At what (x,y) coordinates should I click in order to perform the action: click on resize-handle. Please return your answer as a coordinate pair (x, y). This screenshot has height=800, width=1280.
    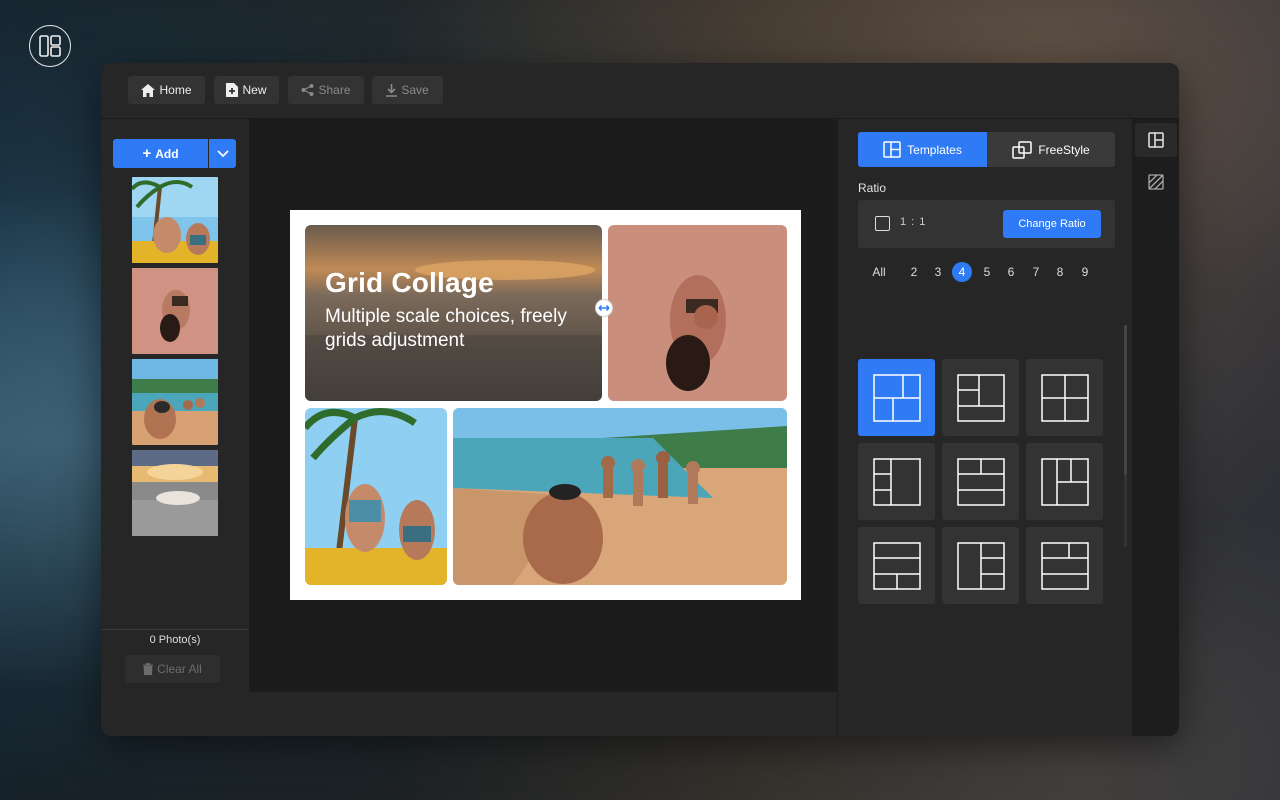
    Looking at the image, I should click on (604, 308).